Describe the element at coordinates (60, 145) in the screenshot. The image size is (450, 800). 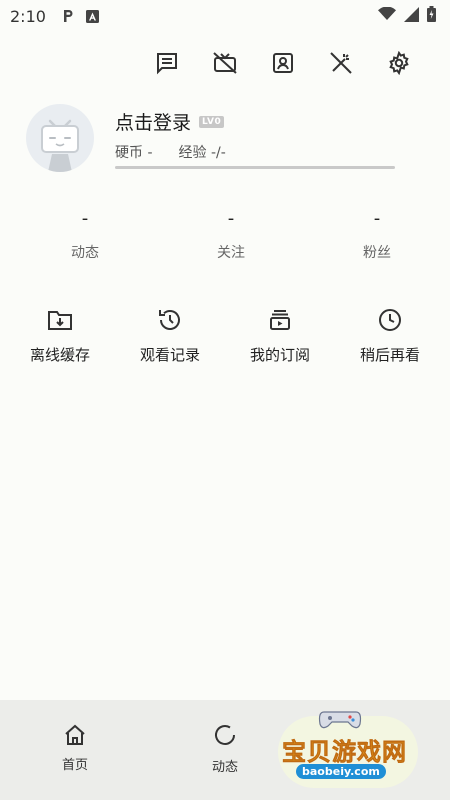
I see `tv-mascot-icon` at that location.